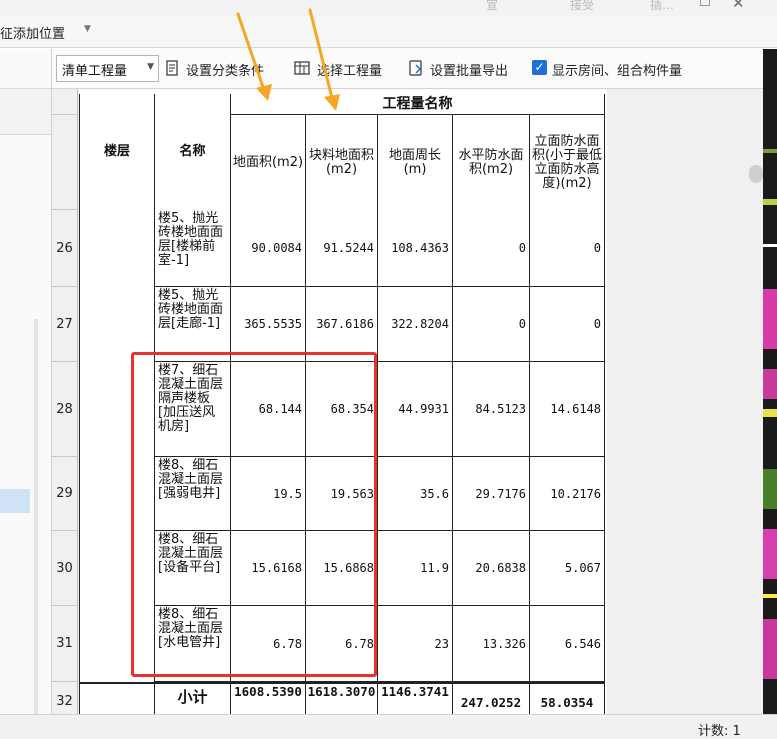 Image resolution: width=777 pixels, height=739 pixels. What do you see at coordinates (491, 699) in the screenshot?
I see `subtotal-horizontal-waterproof: 247.0252` at bounding box center [491, 699].